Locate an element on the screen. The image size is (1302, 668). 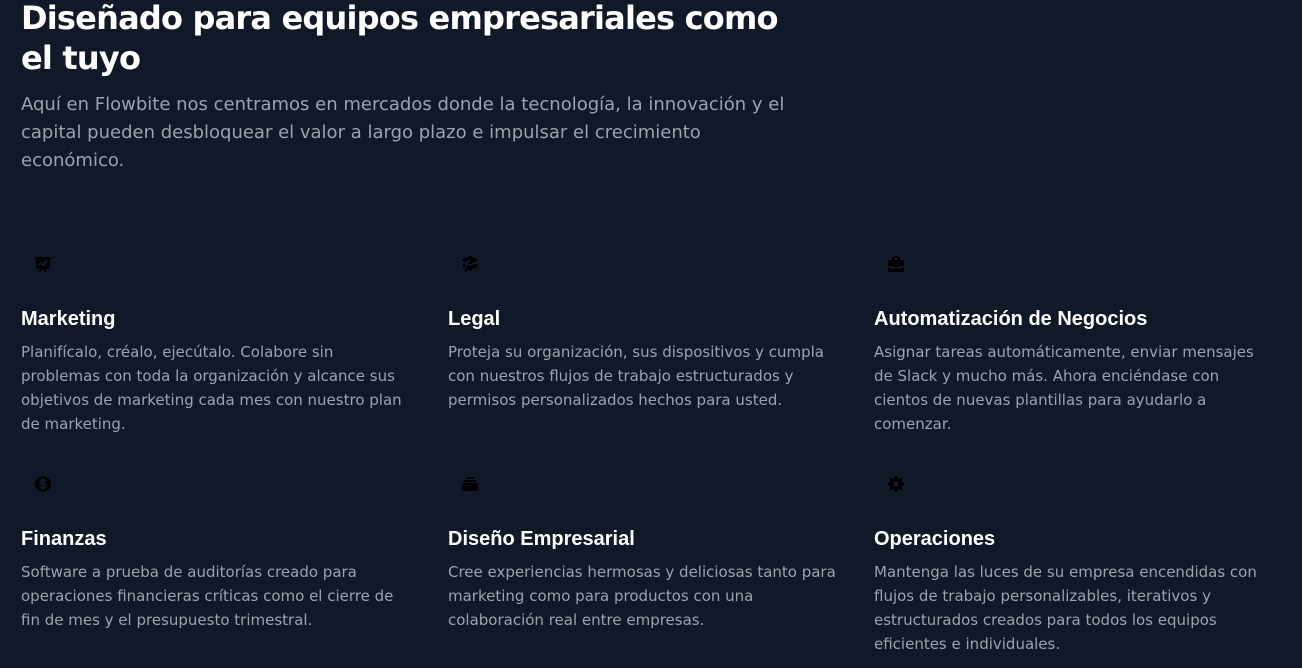
feature-title: Diseño Empresarial is located at coordinates (541, 539).